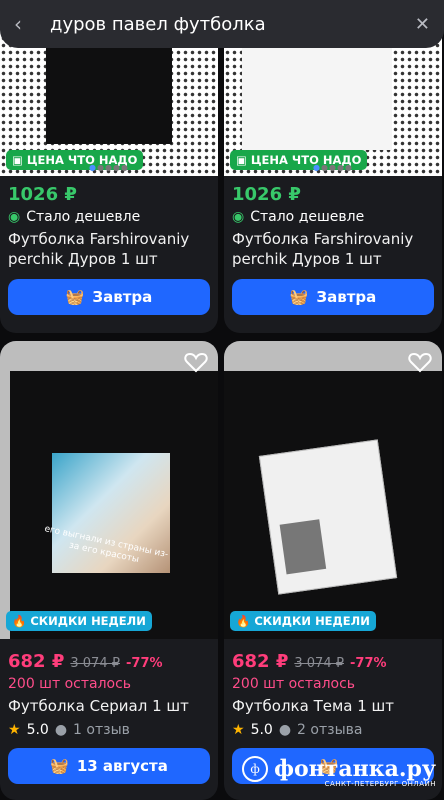 The height and width of the screenshot is (800, 444). I want to click on product-title: Футболка Сериал 1 шт, so click(109, 706).